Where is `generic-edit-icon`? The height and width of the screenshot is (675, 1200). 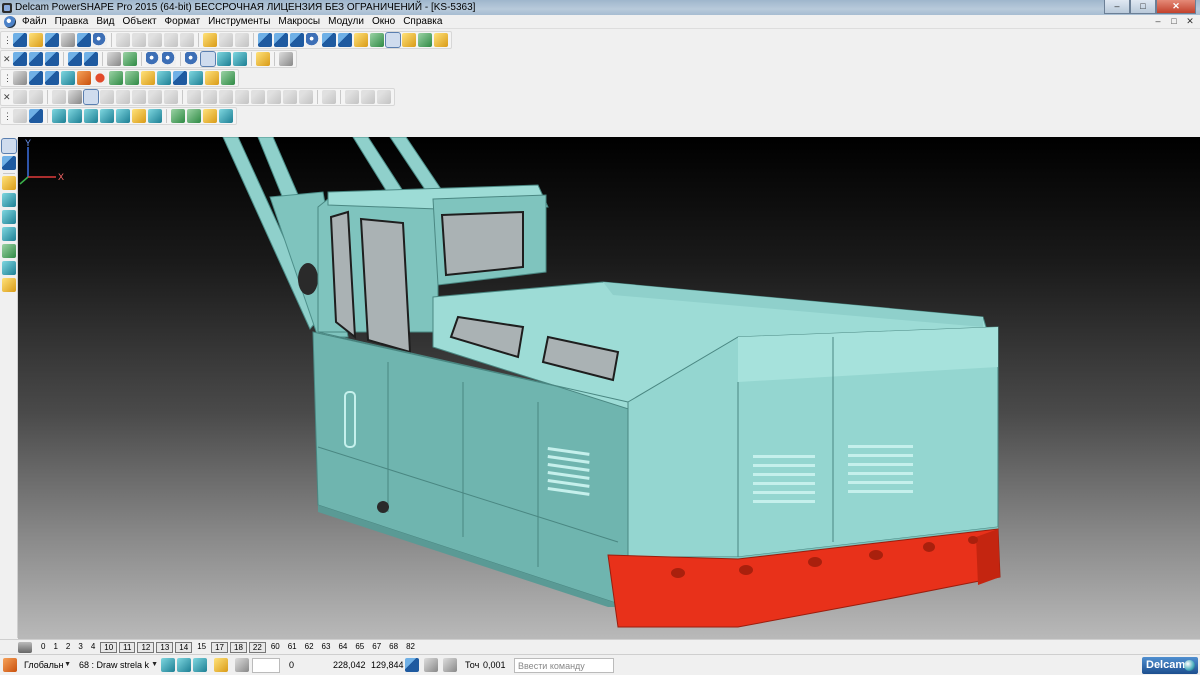 generic-edit-icon is located at coordinates (20, 115).